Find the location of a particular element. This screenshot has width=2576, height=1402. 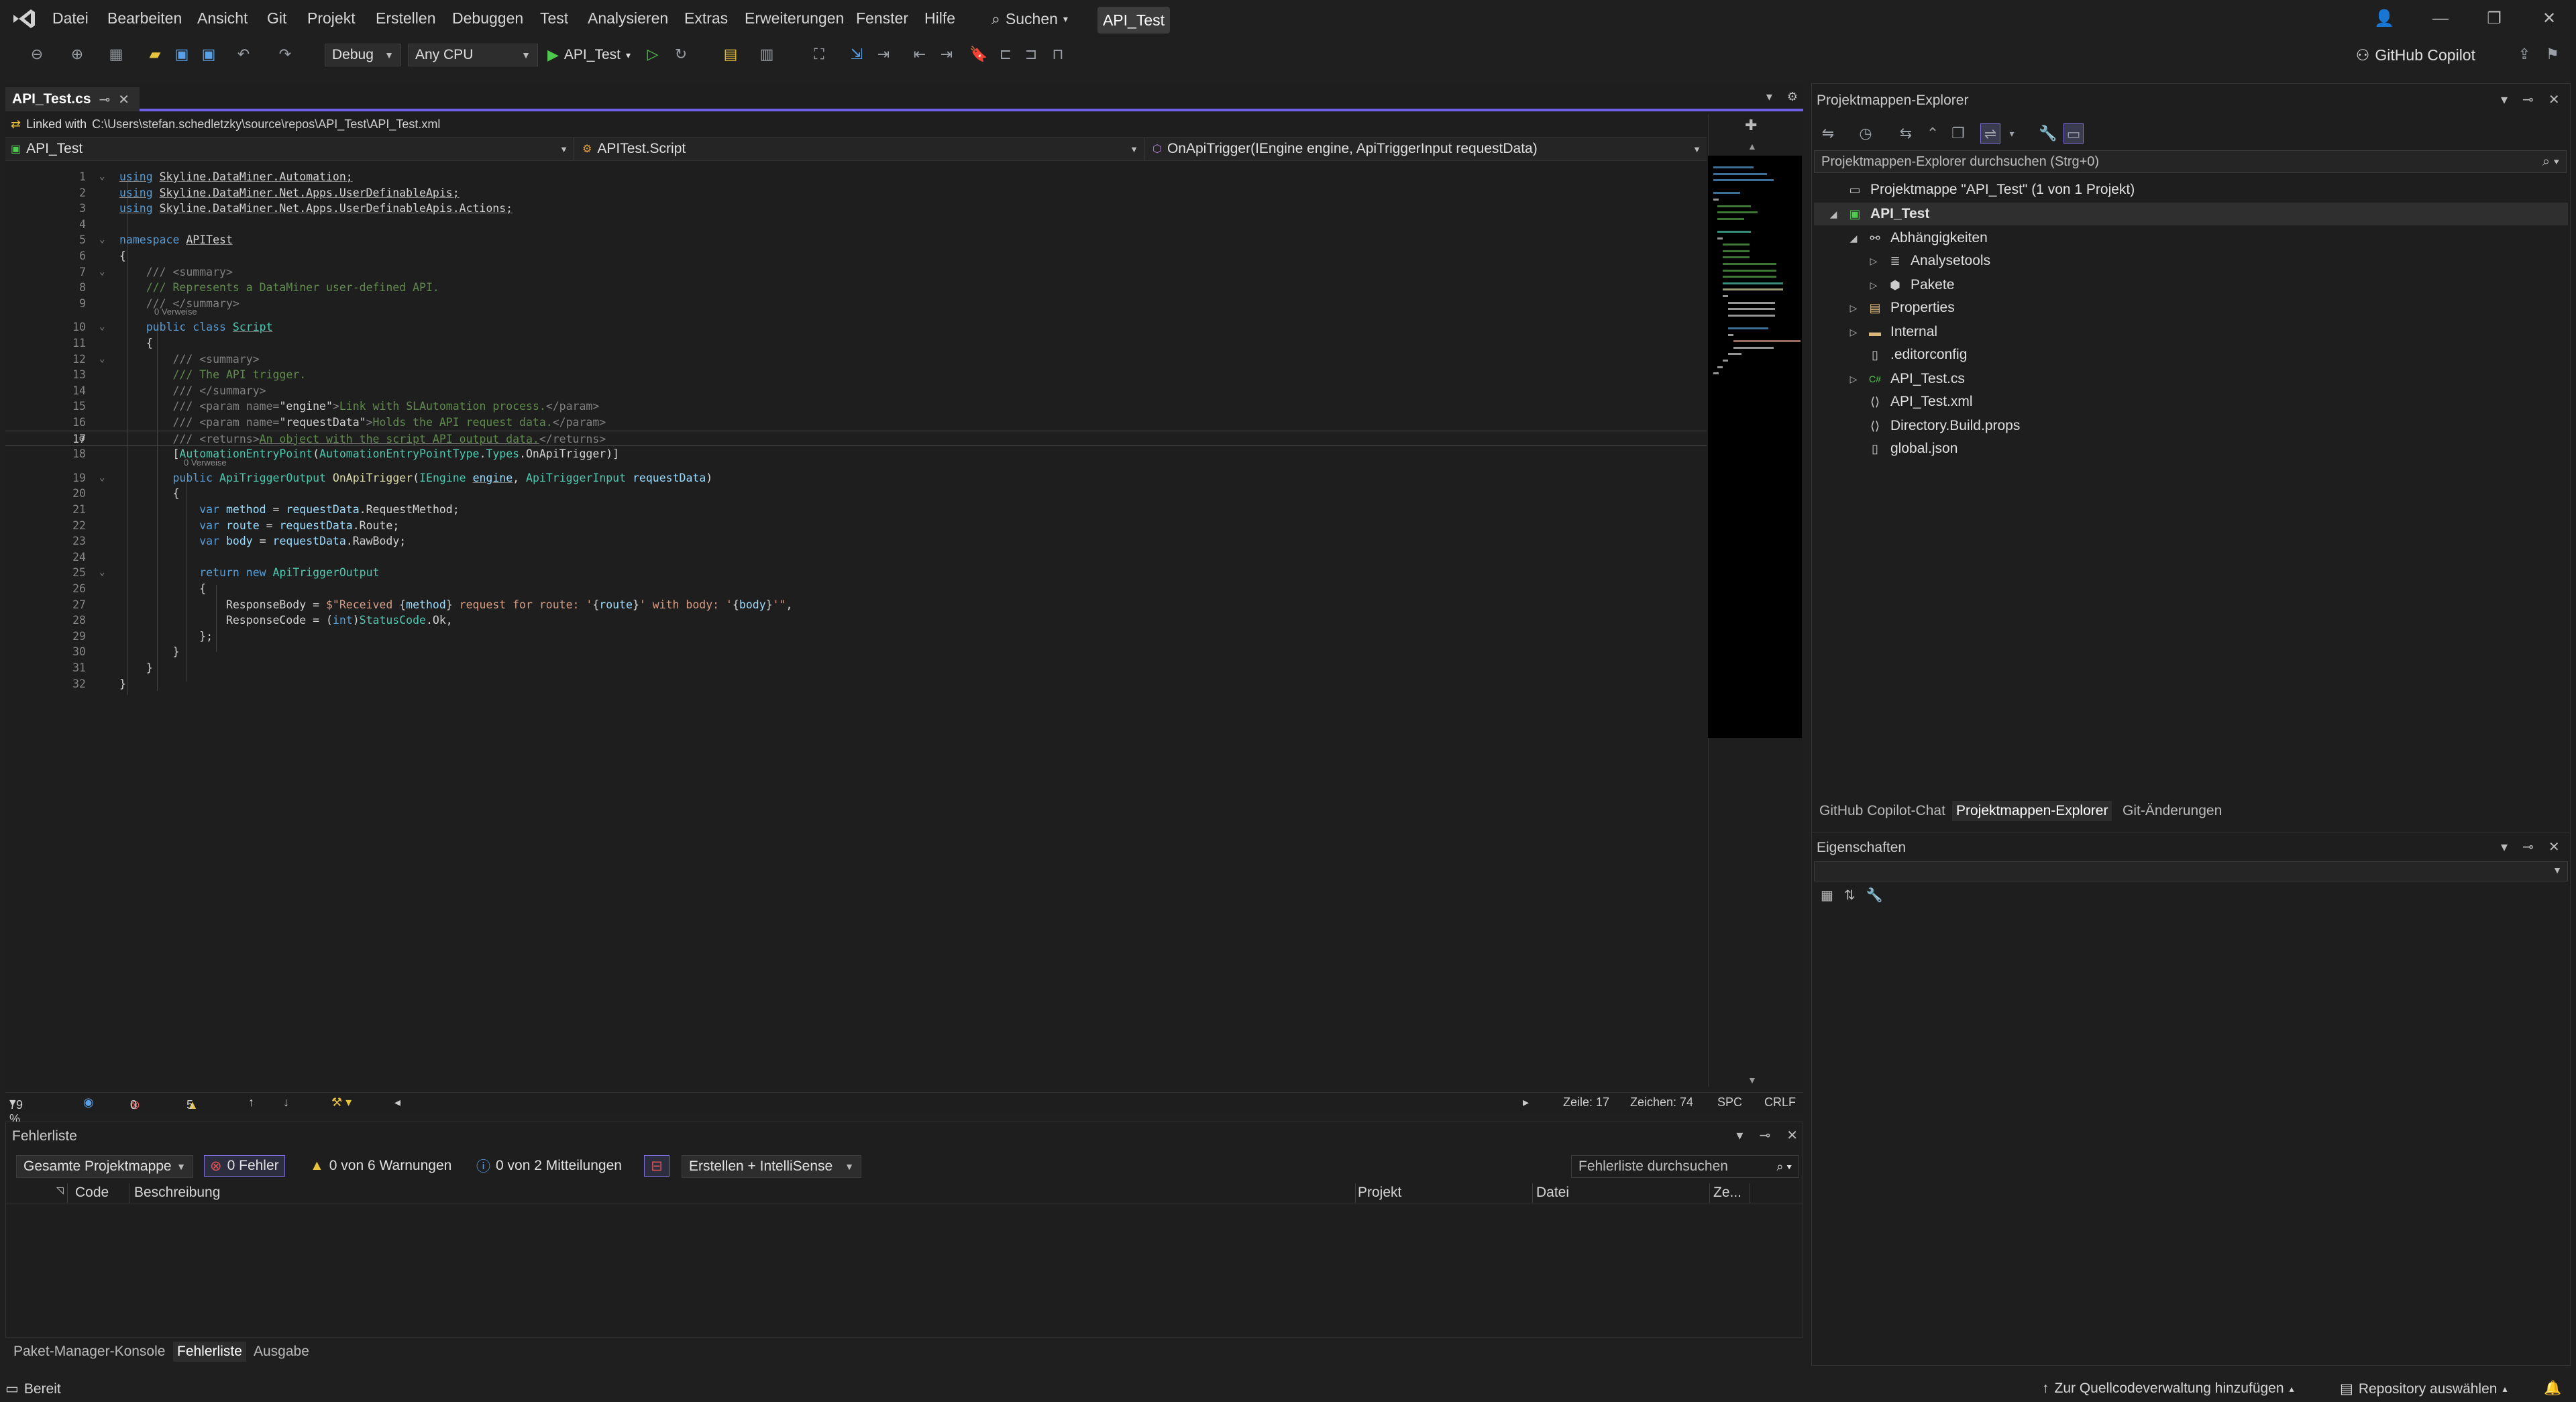

hot-reload-icon: ↻ is located at coordinates (681, 54).